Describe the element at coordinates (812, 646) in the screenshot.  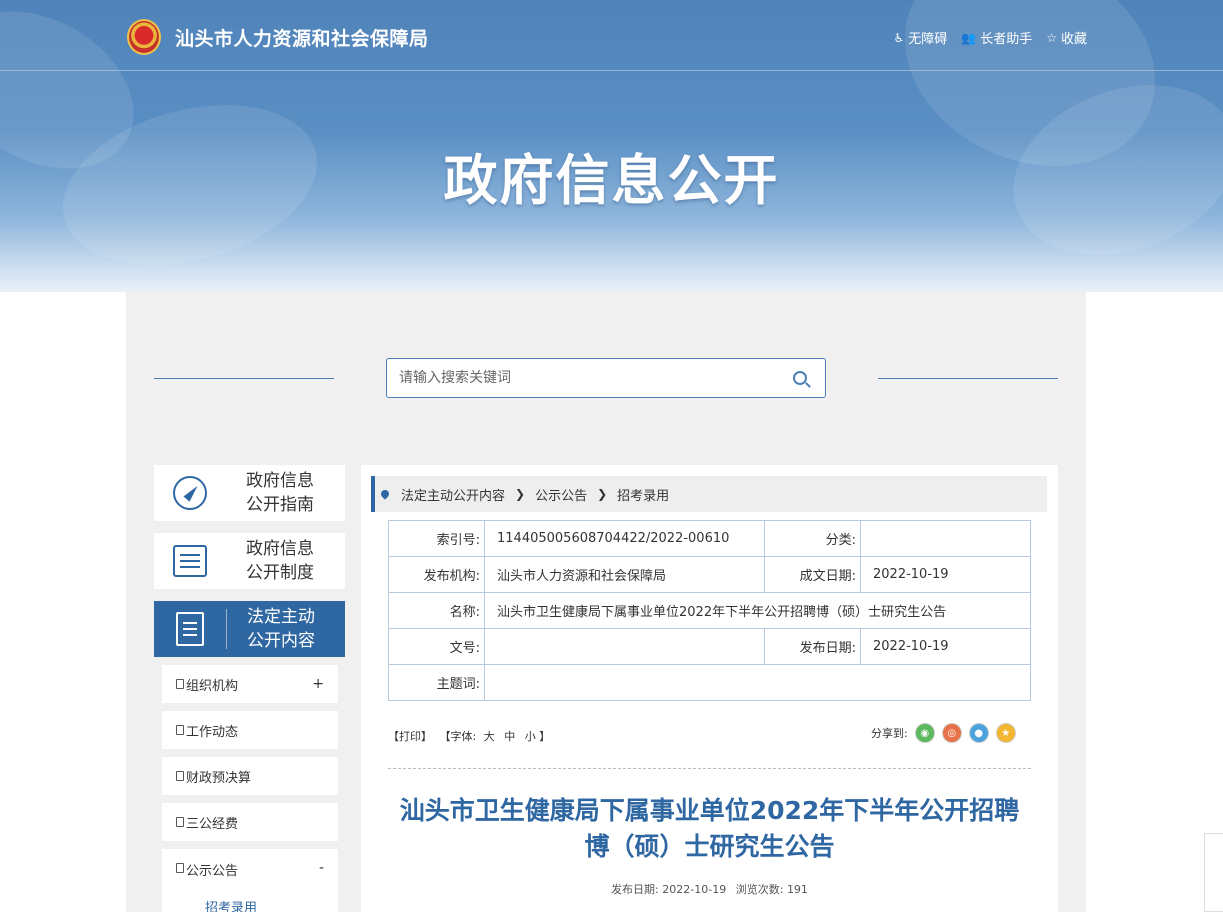
I see `meta-label: 发布日期:` at that location.